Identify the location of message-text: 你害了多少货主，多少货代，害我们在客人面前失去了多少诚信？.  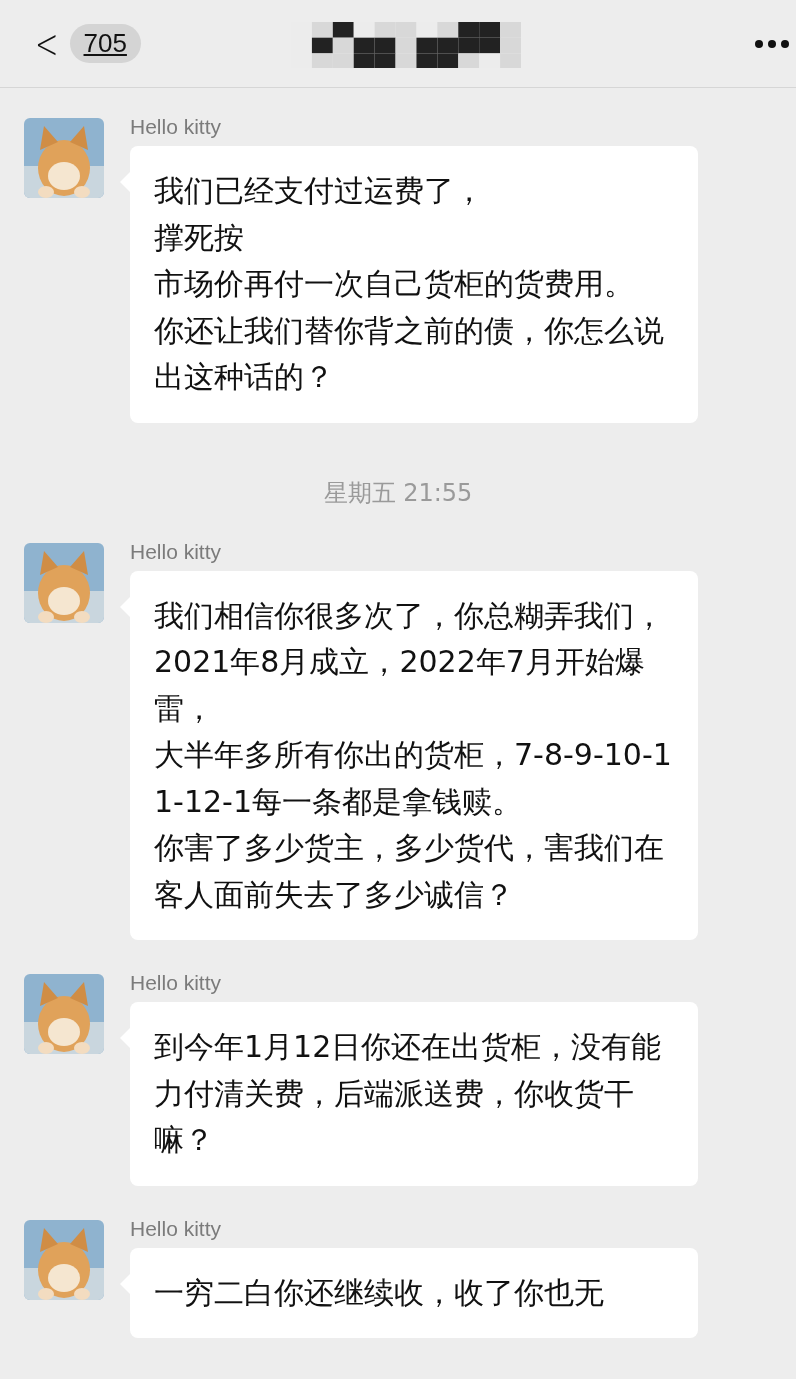
(409, 871).